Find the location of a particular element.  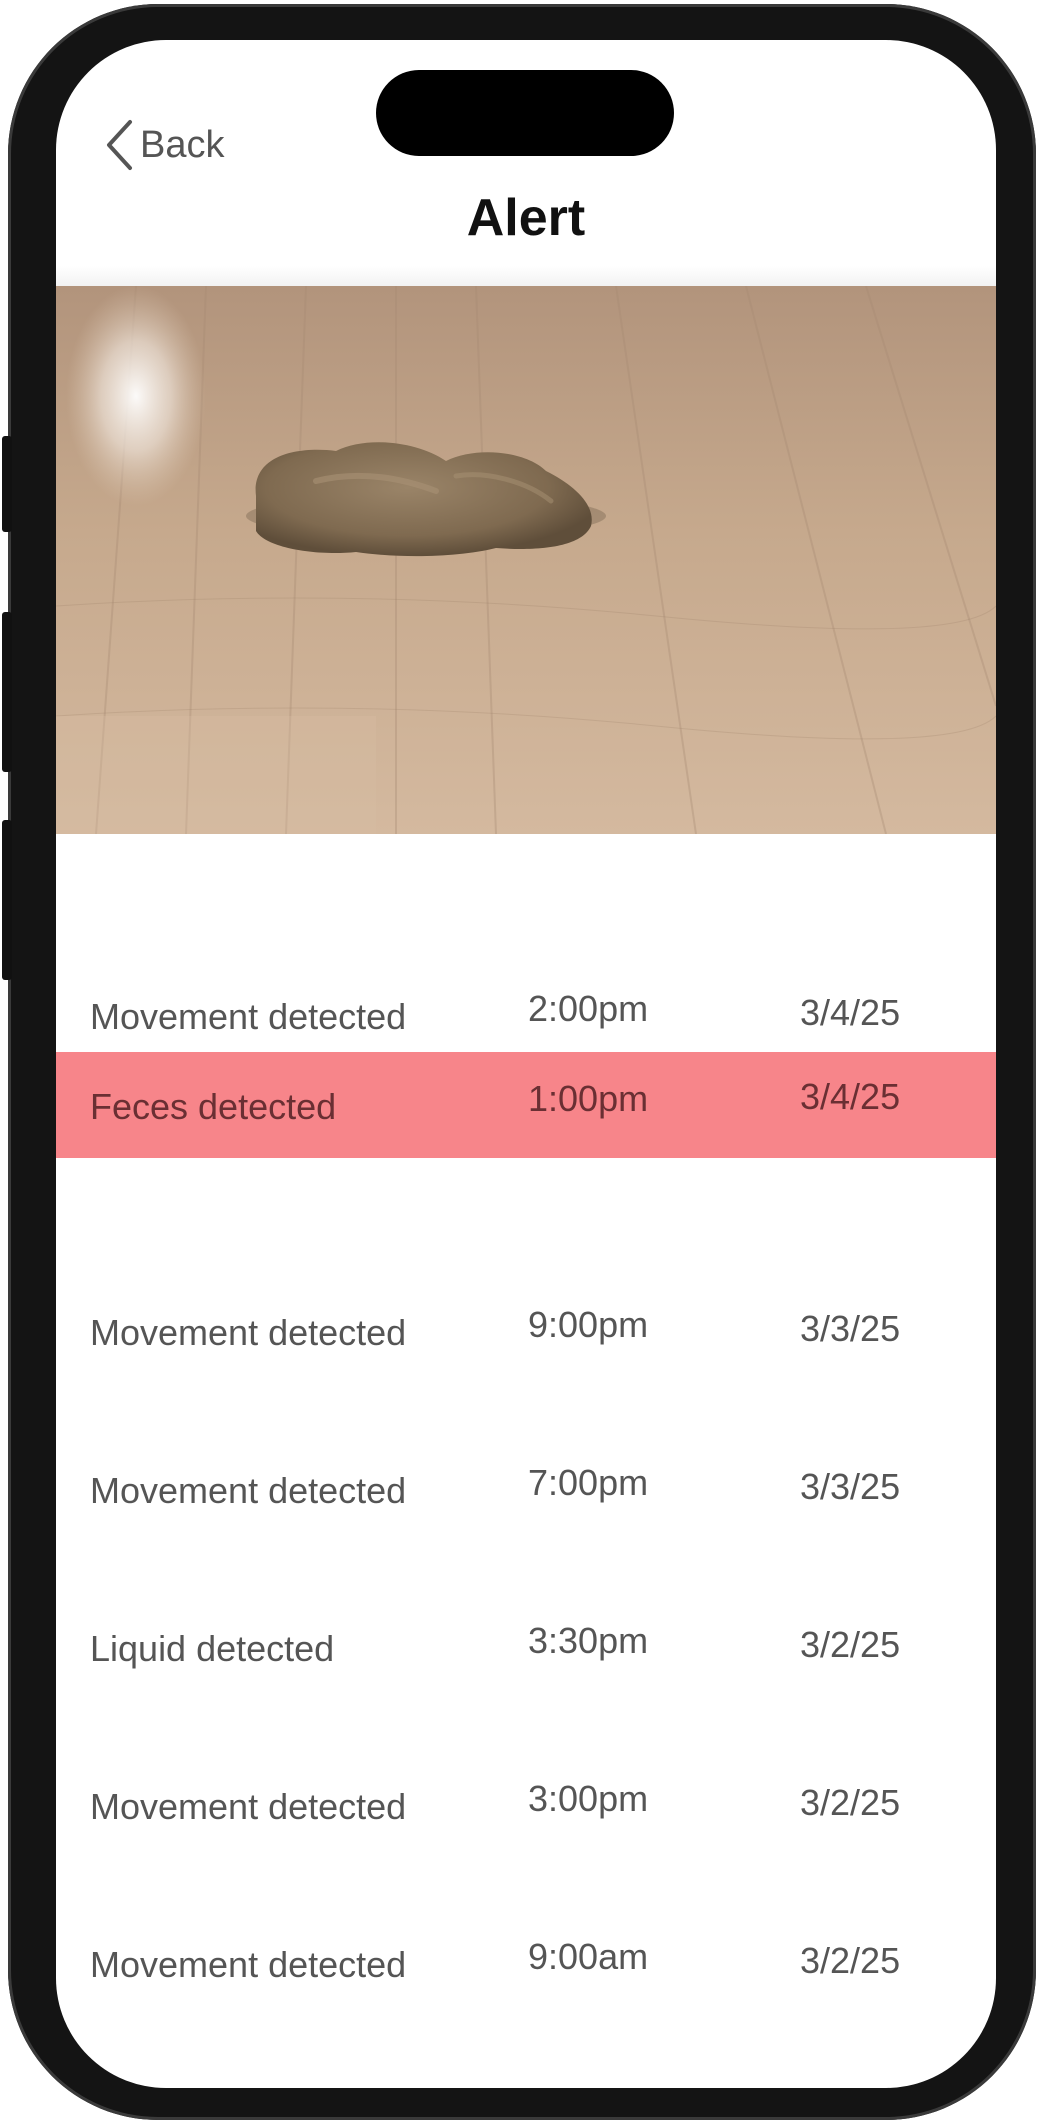

alert-row: Movement detected 9:00pm 3/3/25 is located at coordinates (526, 1335).